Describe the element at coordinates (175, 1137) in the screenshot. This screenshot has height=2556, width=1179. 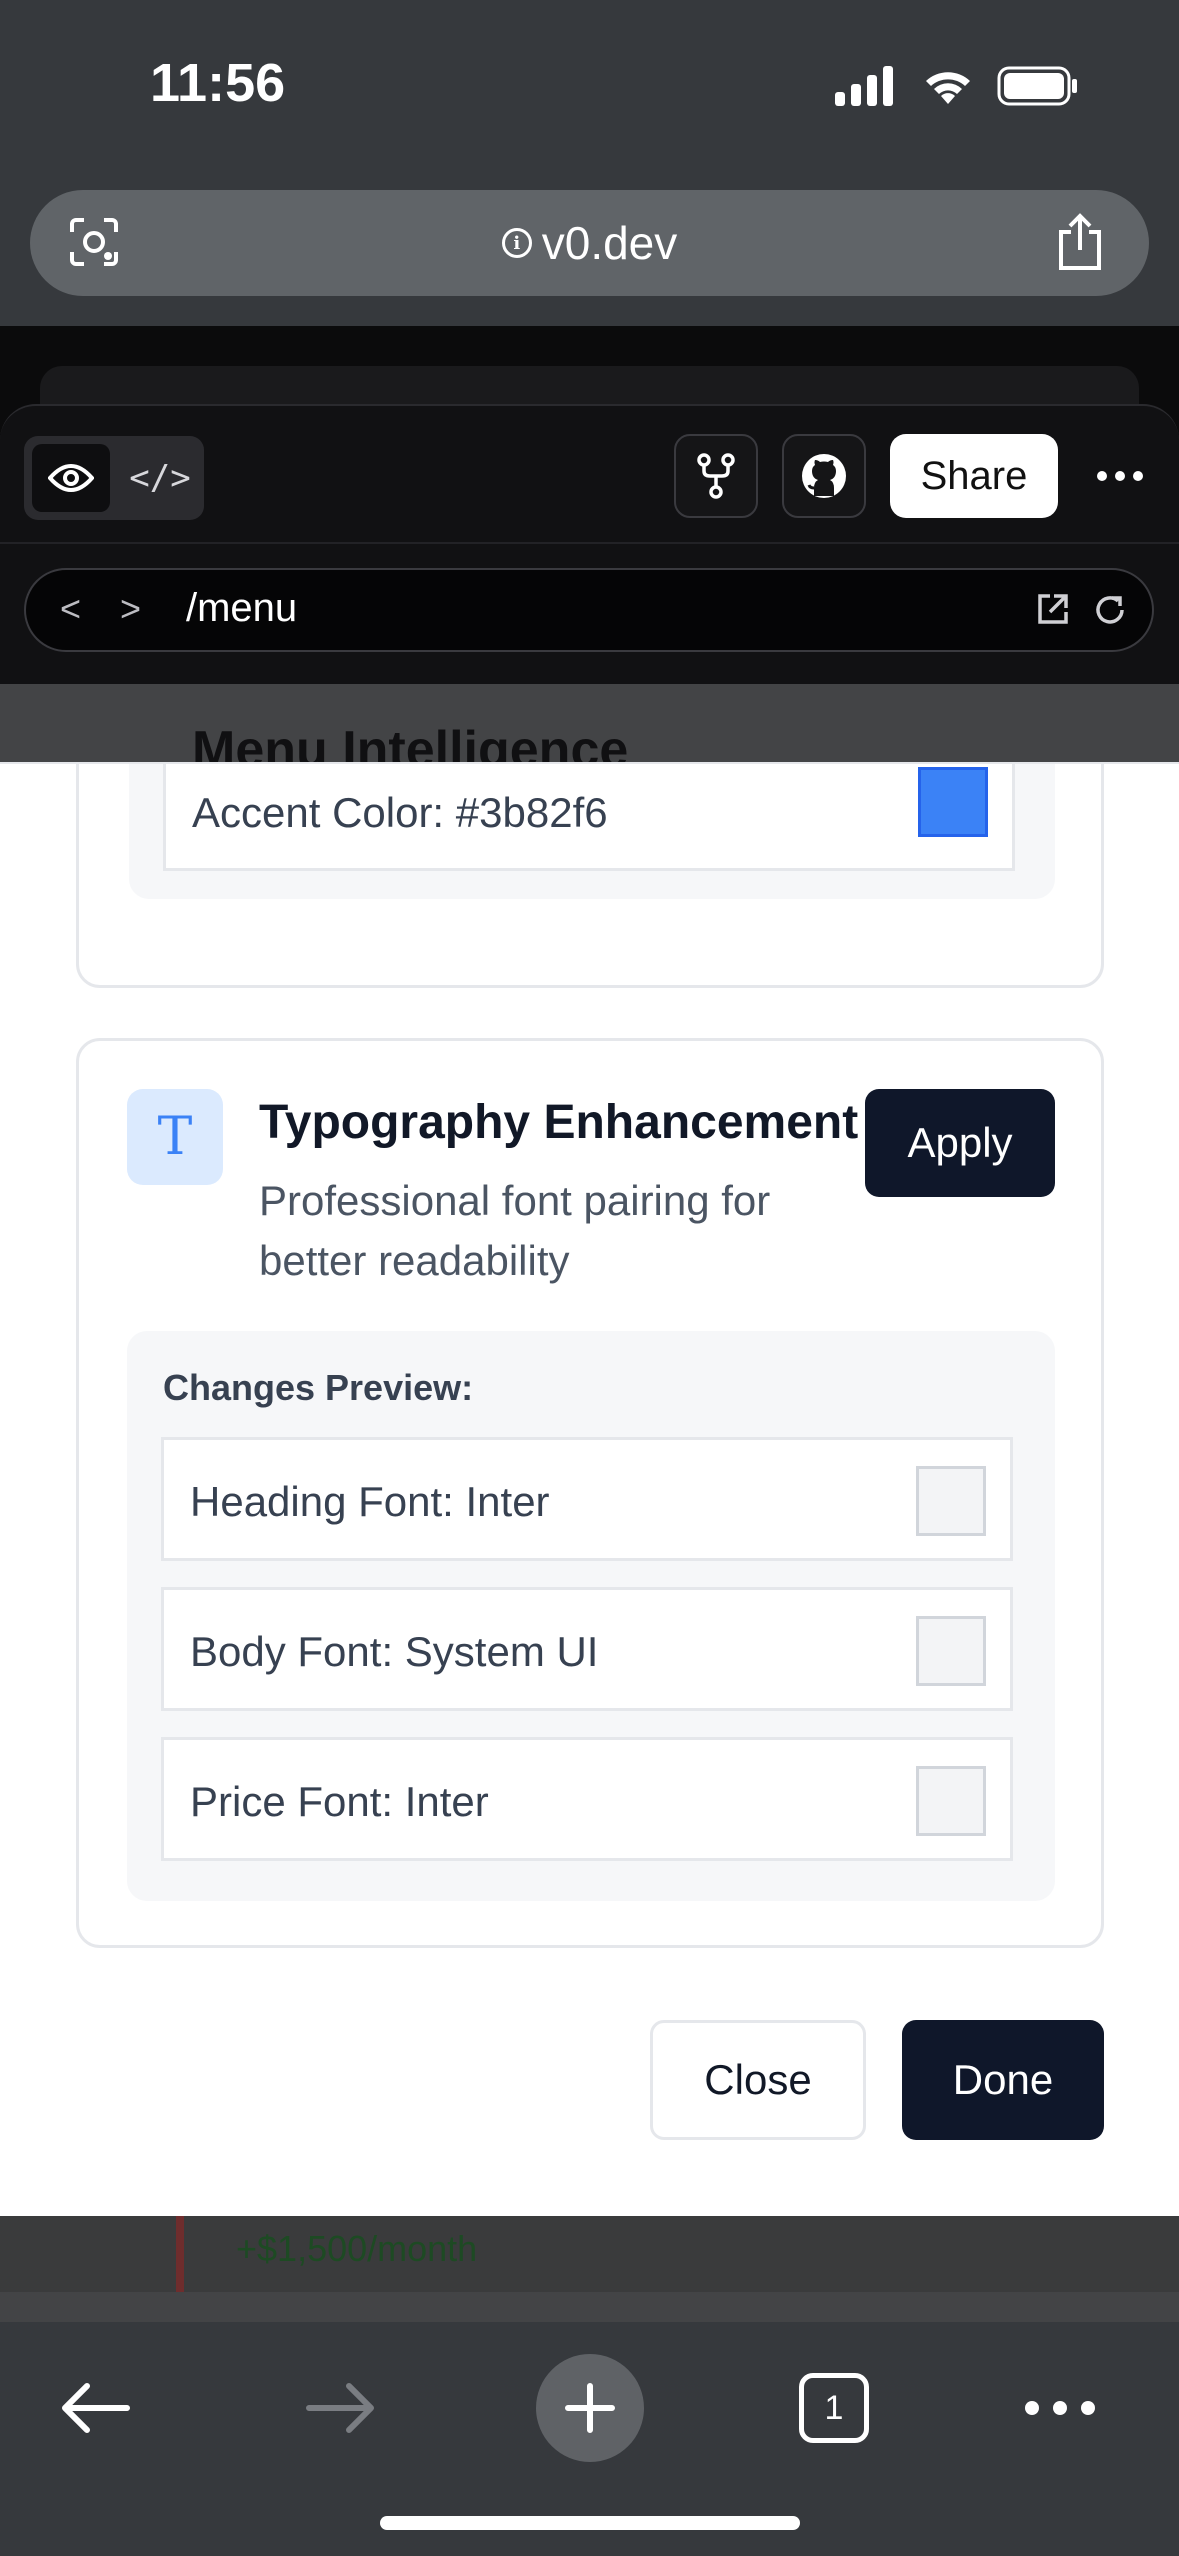
I see `typography-icon: T` at that location.